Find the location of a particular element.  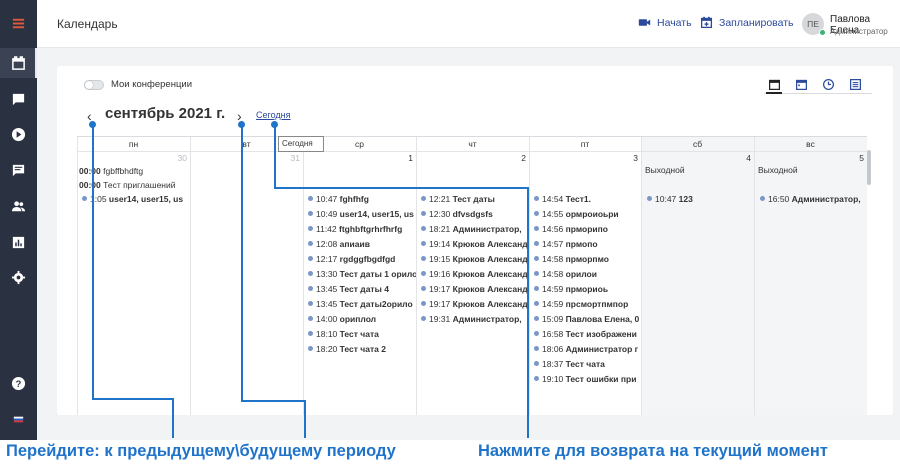

event-time: 12:21 is located at coordinates (440, 199).